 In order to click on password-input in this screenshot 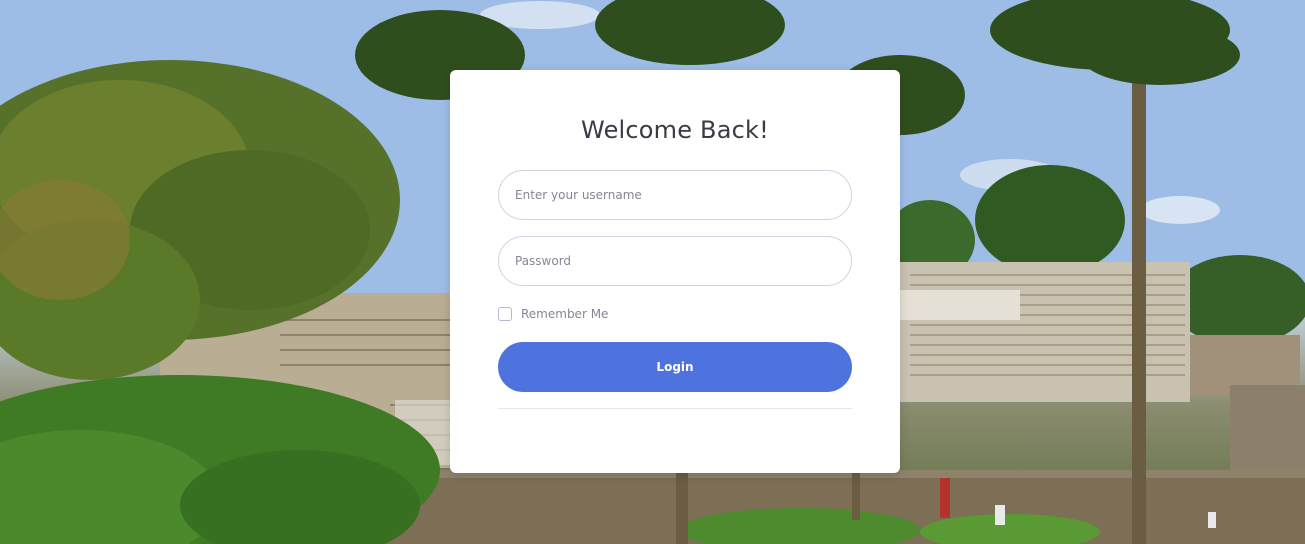, I will do `click(675, 261)`.